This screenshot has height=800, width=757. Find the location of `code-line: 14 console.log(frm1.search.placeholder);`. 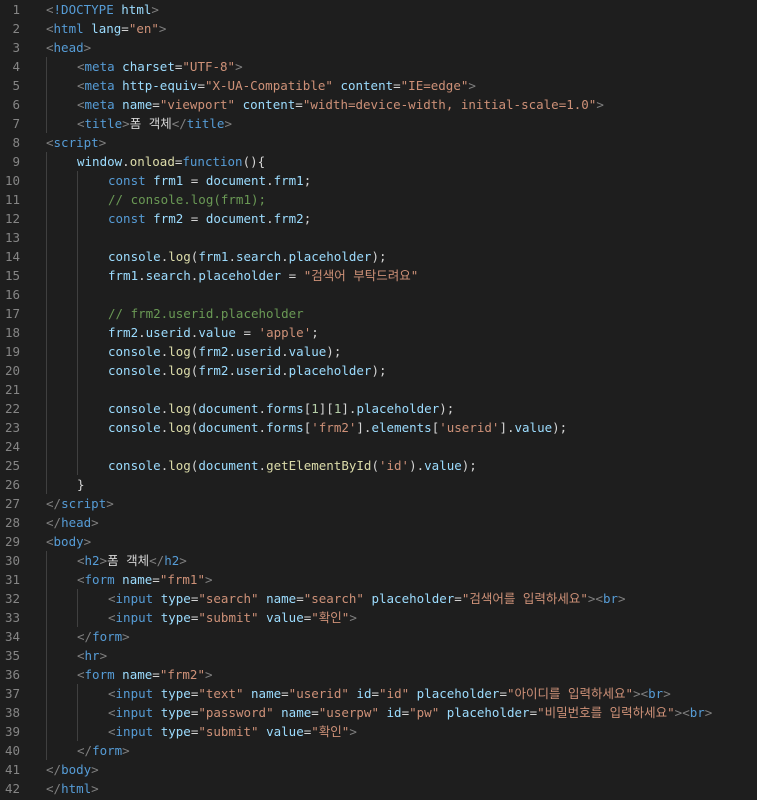

code-line: 14 console.log(frm1.search.placeholder); is located at coordinates (378, 256).